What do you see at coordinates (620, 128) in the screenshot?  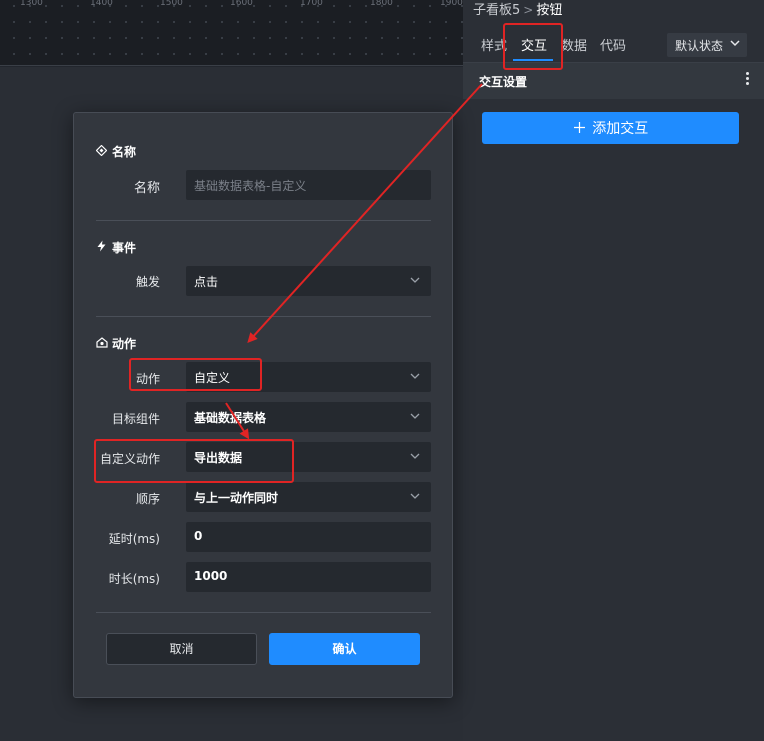 I see `add-interaction-label: 添加交互` at bounding box center [620, 128].